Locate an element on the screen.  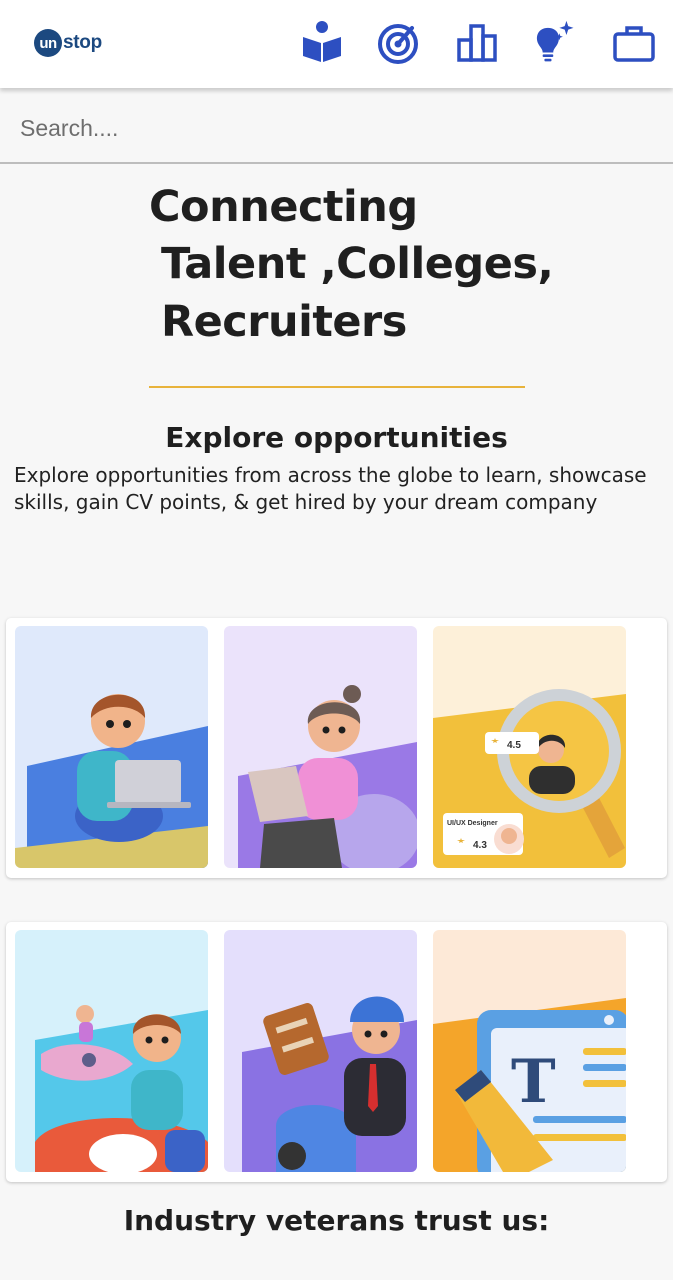
logo-badge: un is located at coordinates (48, 43).